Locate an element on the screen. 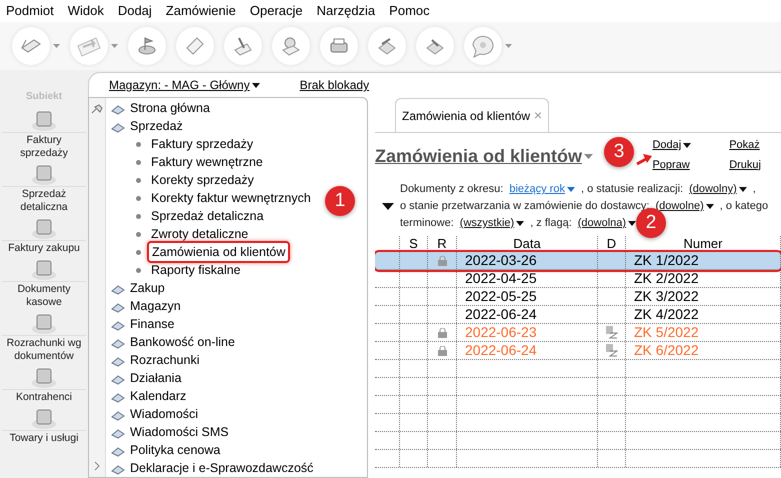 This screenshot has height=478, width=781. tree-item: Sprzedaż detaliczna is located at coordinates (207, 216).